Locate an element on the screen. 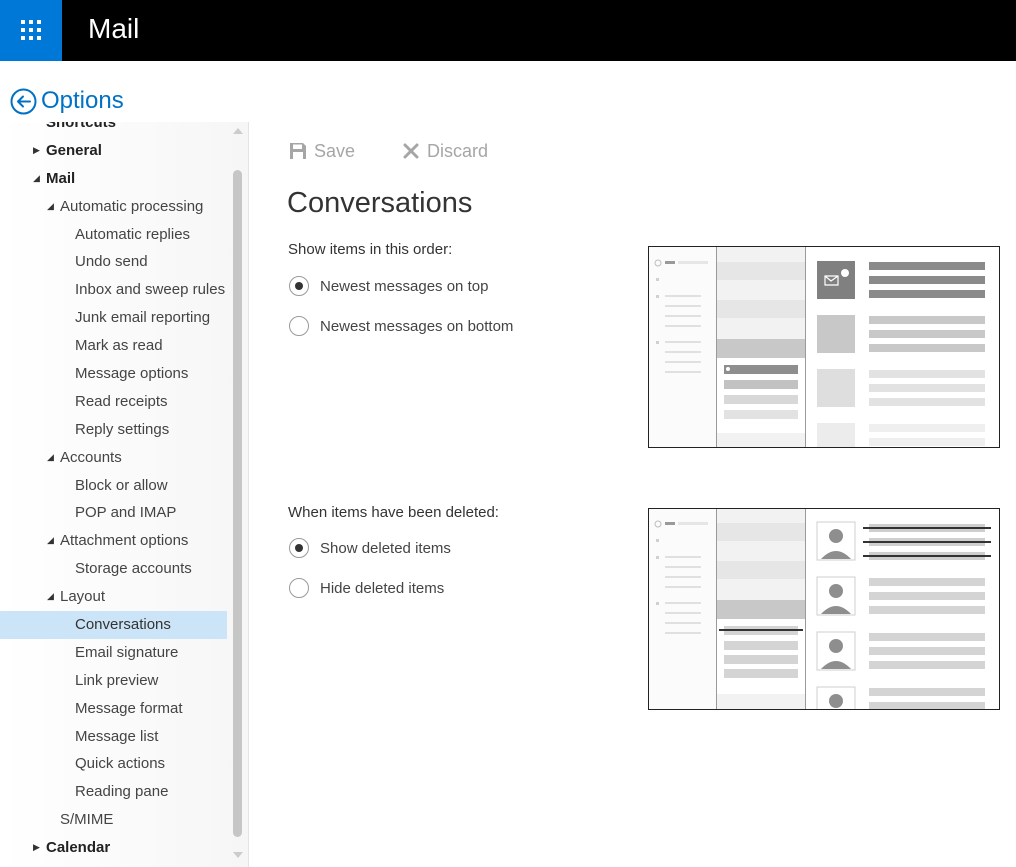  sidebar-item-shortcuts: Shortcuts is located at coordinates (113, 129).